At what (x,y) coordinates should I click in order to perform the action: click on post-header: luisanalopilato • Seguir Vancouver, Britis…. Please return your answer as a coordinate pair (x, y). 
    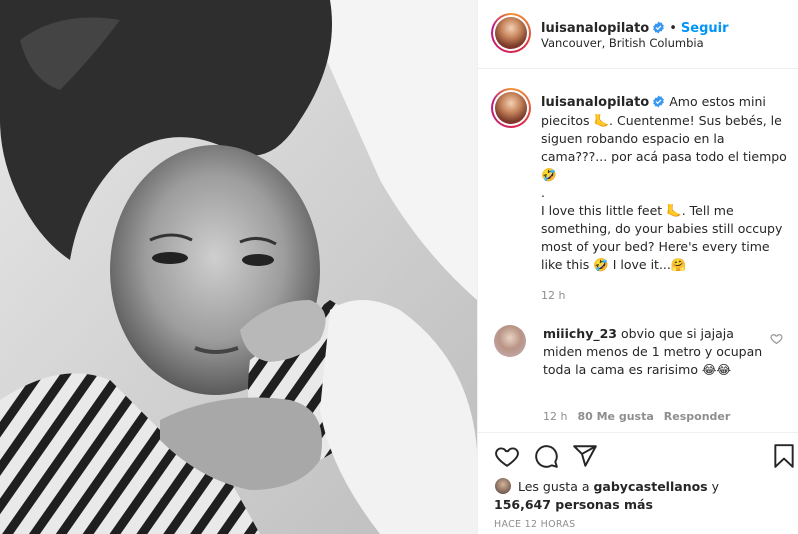
    Looking at the image, I should click on (638, 34).